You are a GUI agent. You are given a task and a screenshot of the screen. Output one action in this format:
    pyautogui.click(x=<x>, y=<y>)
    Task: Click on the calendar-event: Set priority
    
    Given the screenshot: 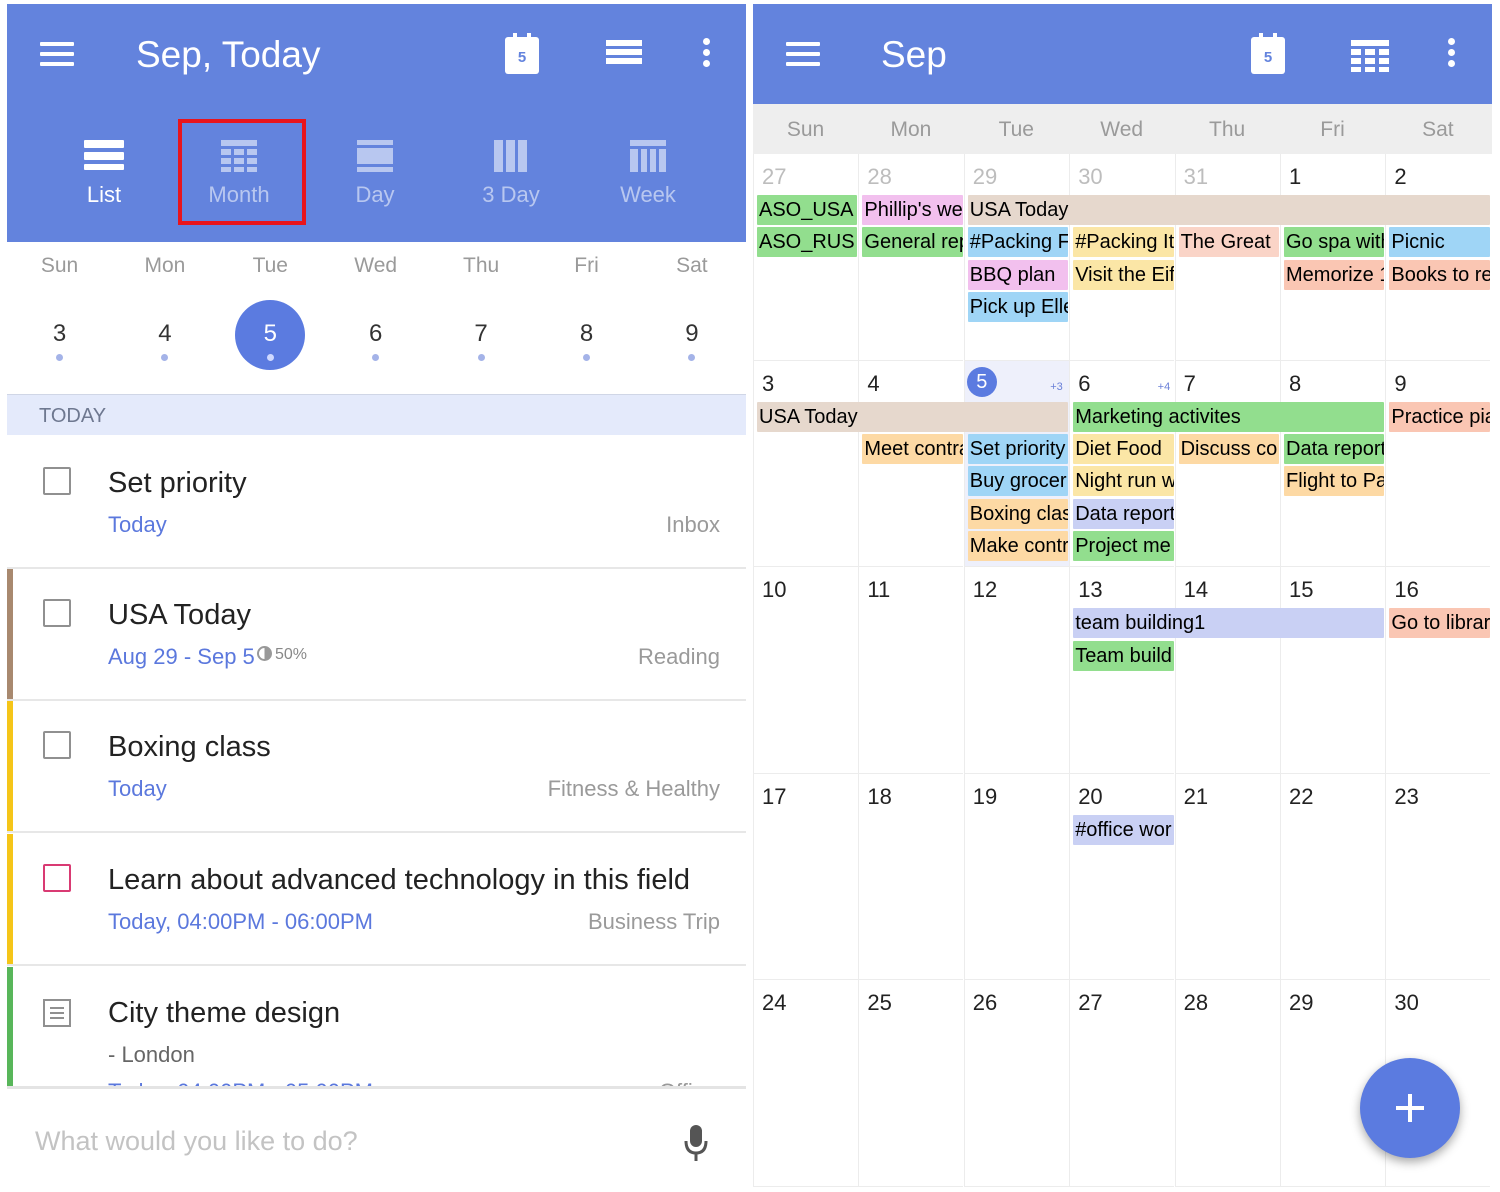 What is the action you would take?
    pyautogui.click(x=1018, y=448)
    